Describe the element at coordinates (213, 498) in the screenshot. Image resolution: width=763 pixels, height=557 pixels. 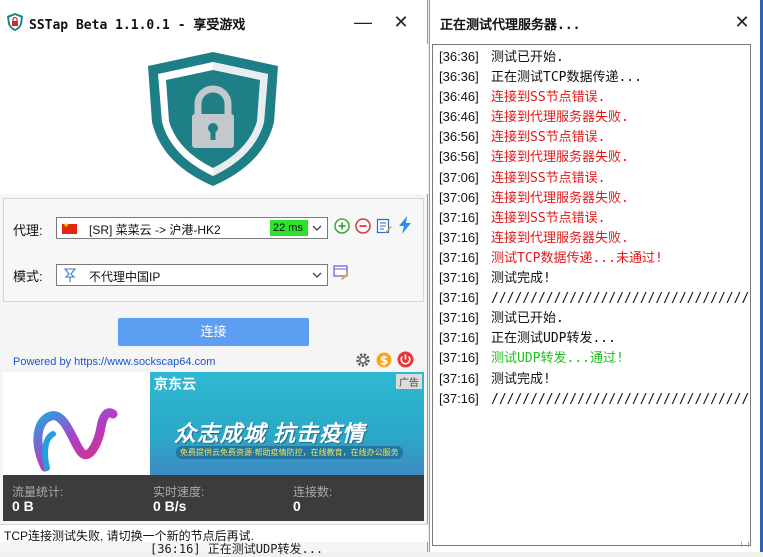
I see `stats-bar: 流量统计: 0 B 实时速度: 0 B/s 连接数: 0` at that location.